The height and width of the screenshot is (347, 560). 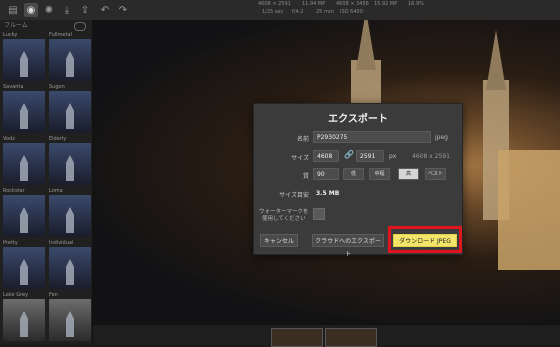 What do you see at coordinates (294, 195) in the screenshot?
I see `estimate-label: サイズ目安` at bounding box center [294, 195].